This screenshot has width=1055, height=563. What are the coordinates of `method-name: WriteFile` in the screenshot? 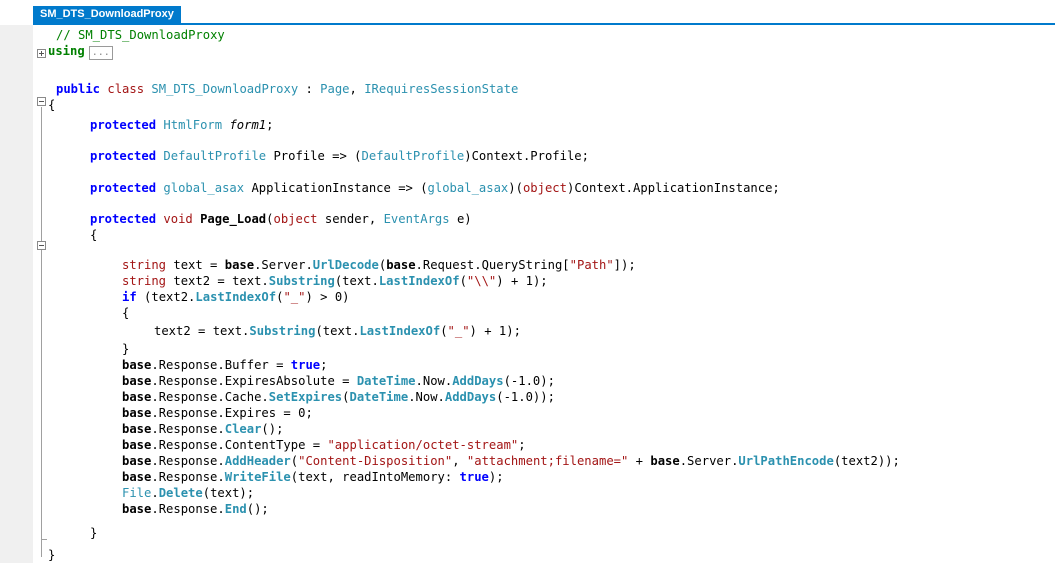 It's located at (257, 477).